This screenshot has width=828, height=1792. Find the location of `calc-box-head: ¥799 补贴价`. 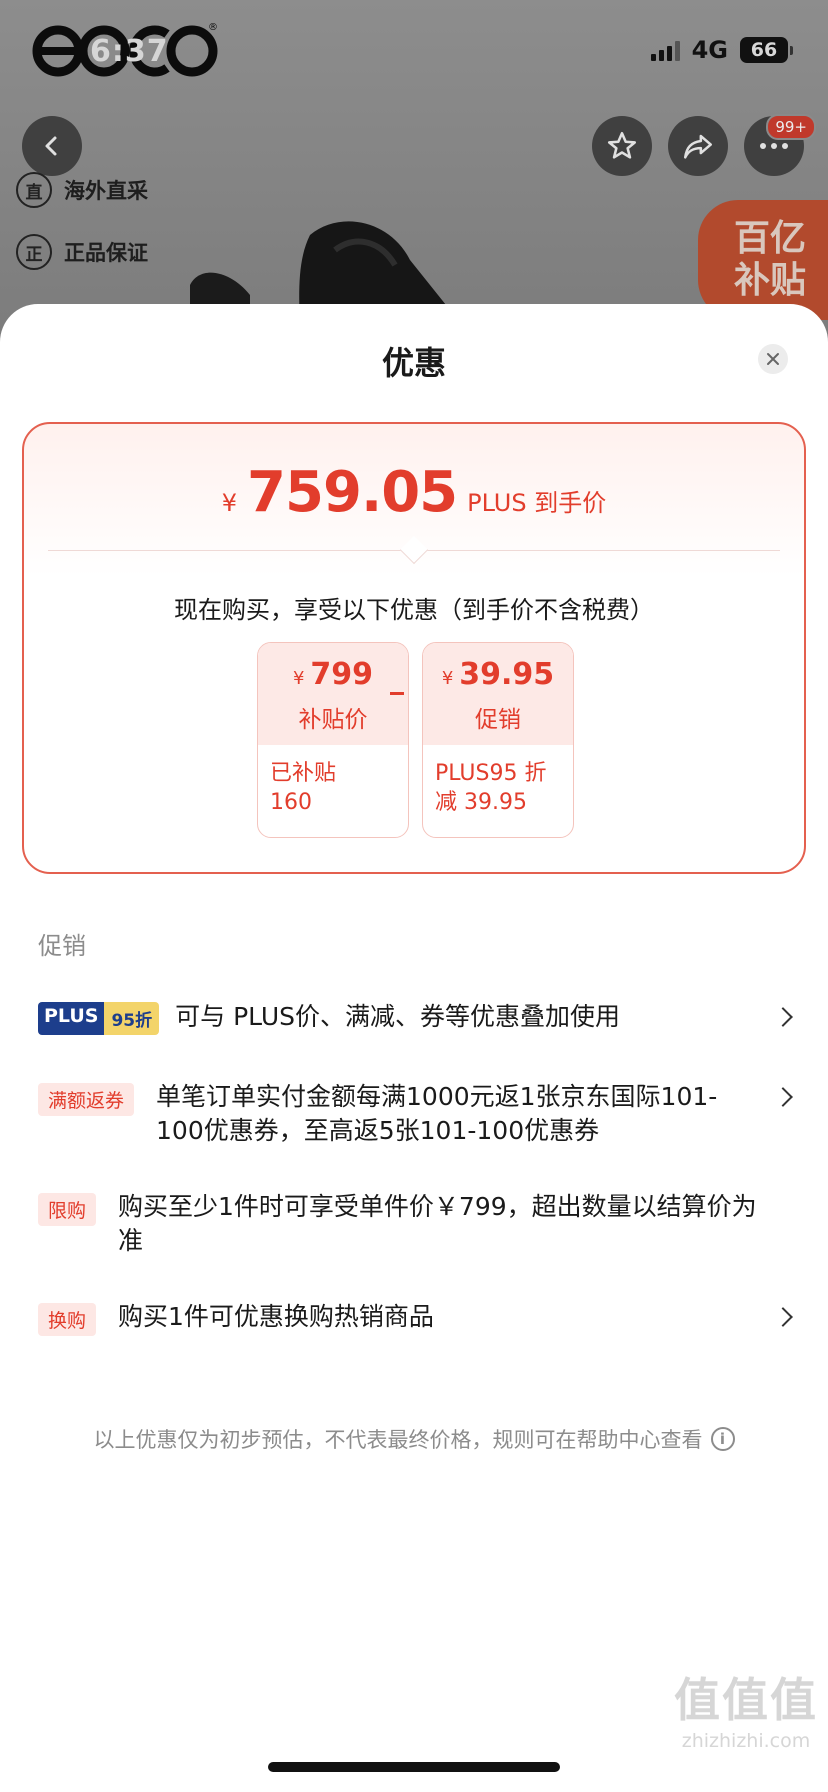

calc-box-head: ¥799 补贴价 is located at coordinates (333, 694).